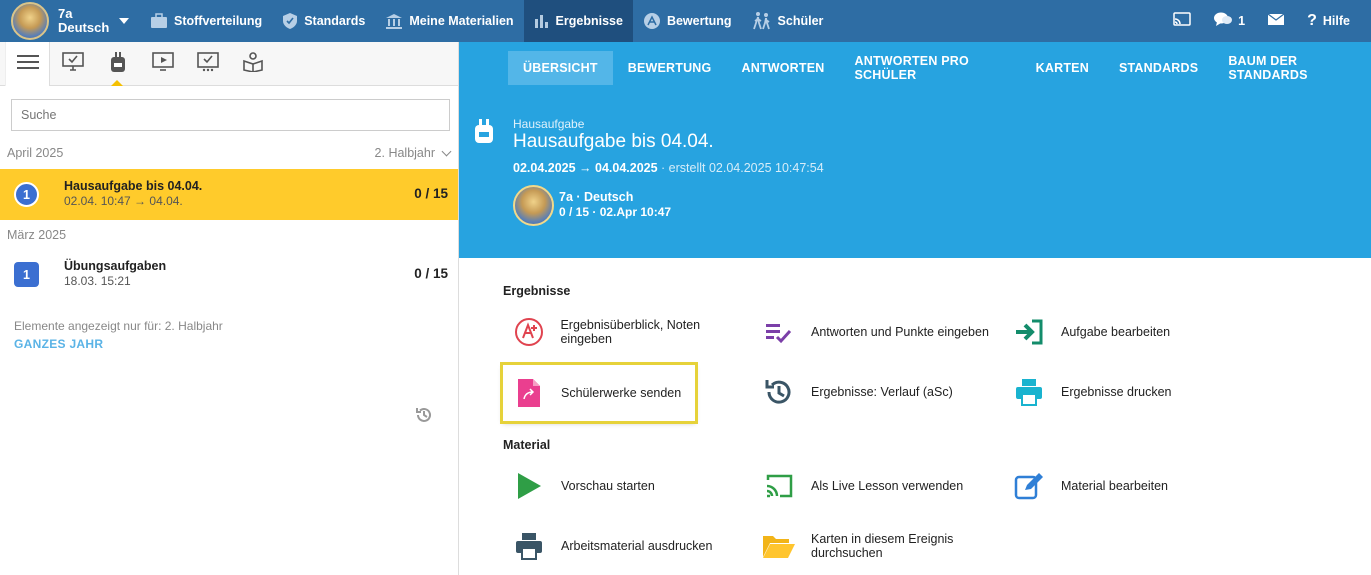 The width and height of the screenshot is (1371, 575). Describe the element at coordinates (413, 153) in the screenshot. I see `semester-select: 2. Halbjahr` at that location.